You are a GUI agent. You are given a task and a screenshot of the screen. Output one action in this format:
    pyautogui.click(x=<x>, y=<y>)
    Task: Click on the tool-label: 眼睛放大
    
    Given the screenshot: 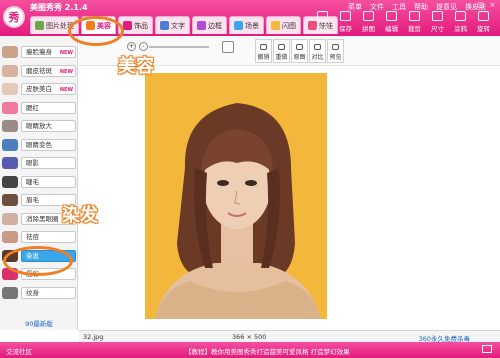 What is the action you would take?
    pyautogui.click(x=39, y=126)
    